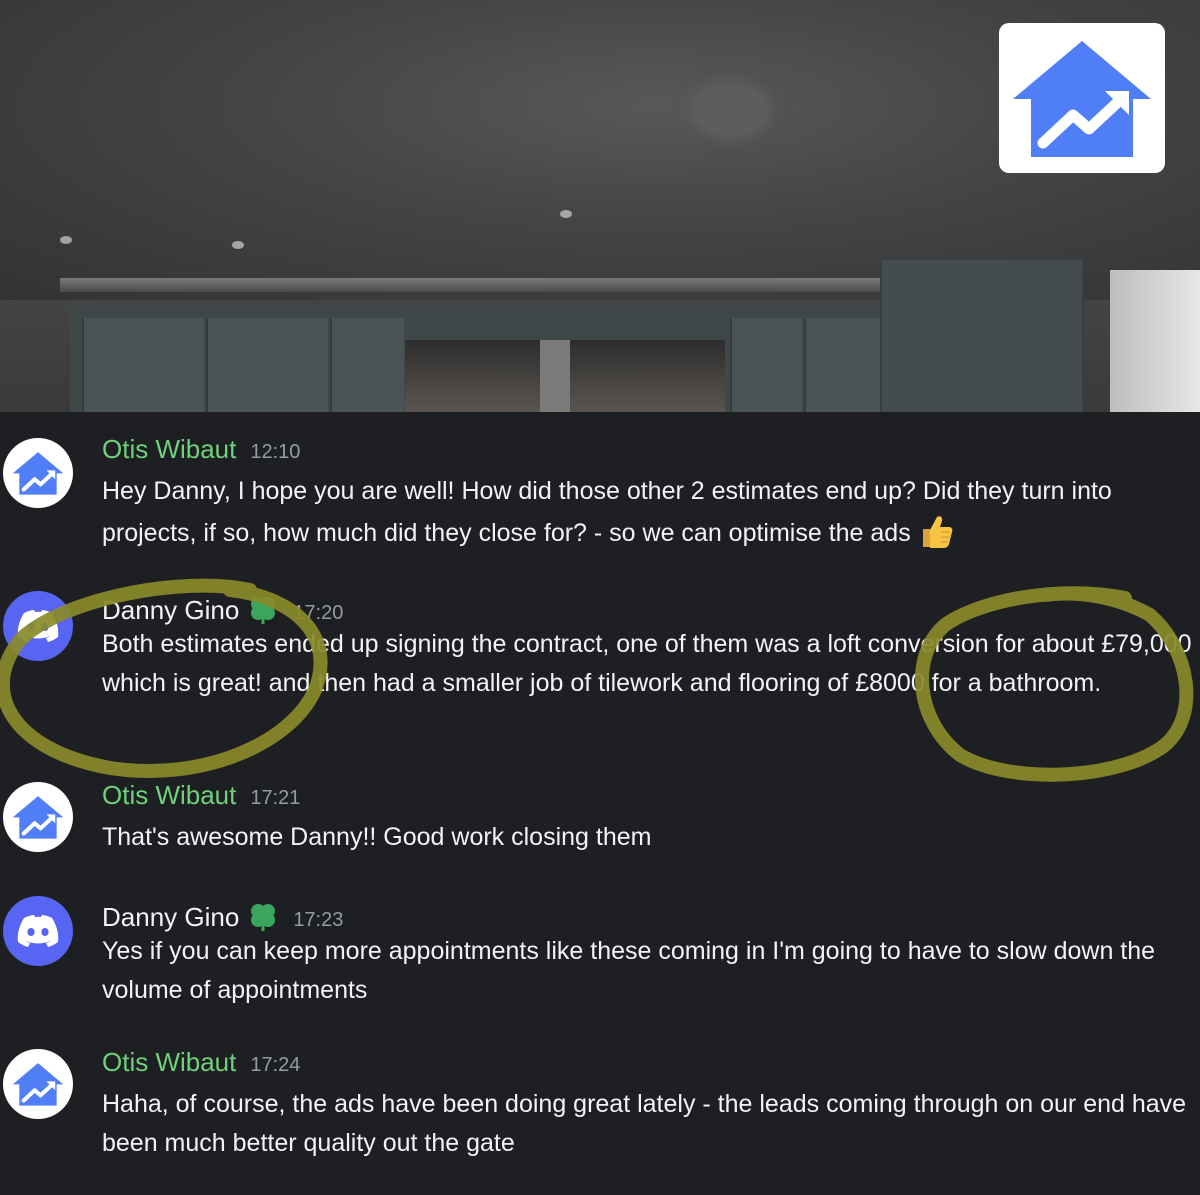 This screenshot has height=1195, width=1200. I want to click on message-header: Otis Wibaut 12:10, so click(201, 449).